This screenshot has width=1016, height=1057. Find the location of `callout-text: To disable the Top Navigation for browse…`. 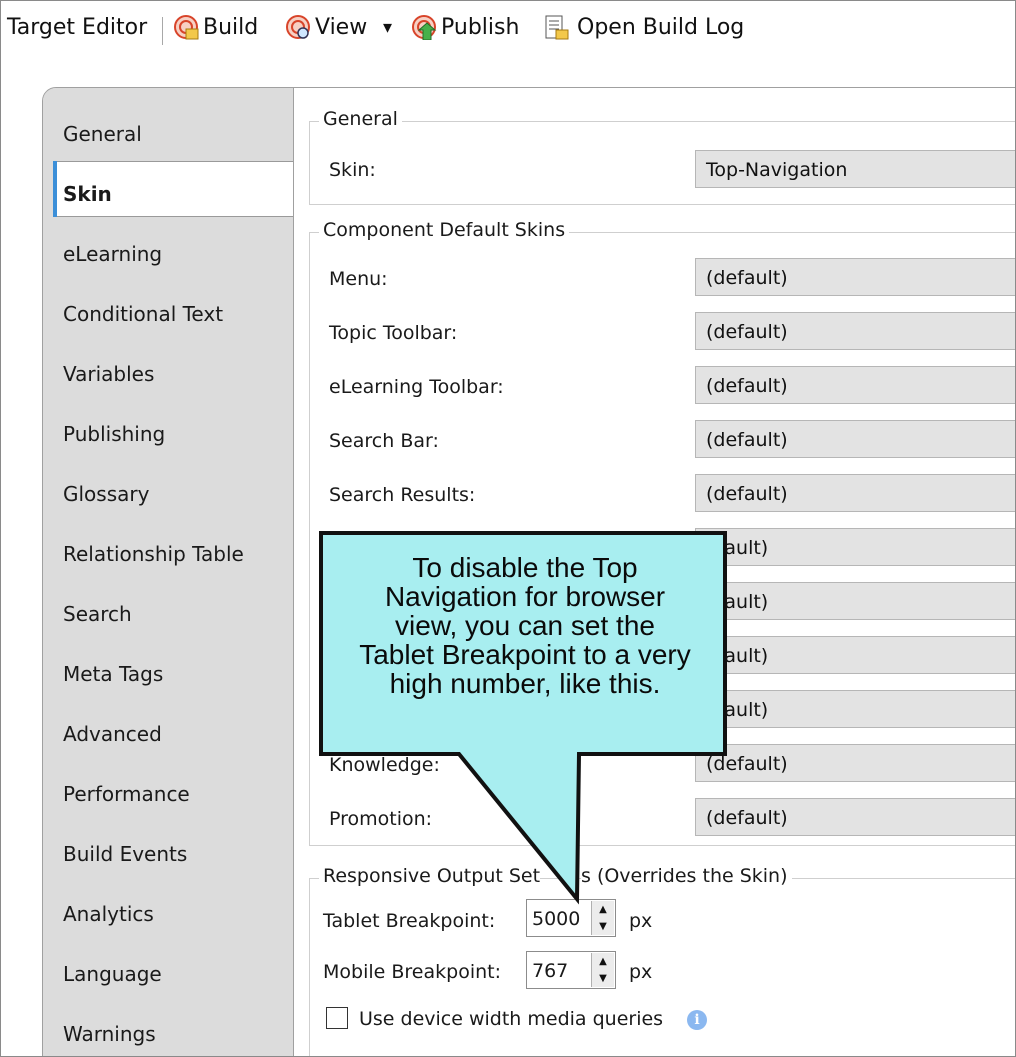

callout-text: To disable the Top Navigation for browse… is located at coordinates (525, 625).